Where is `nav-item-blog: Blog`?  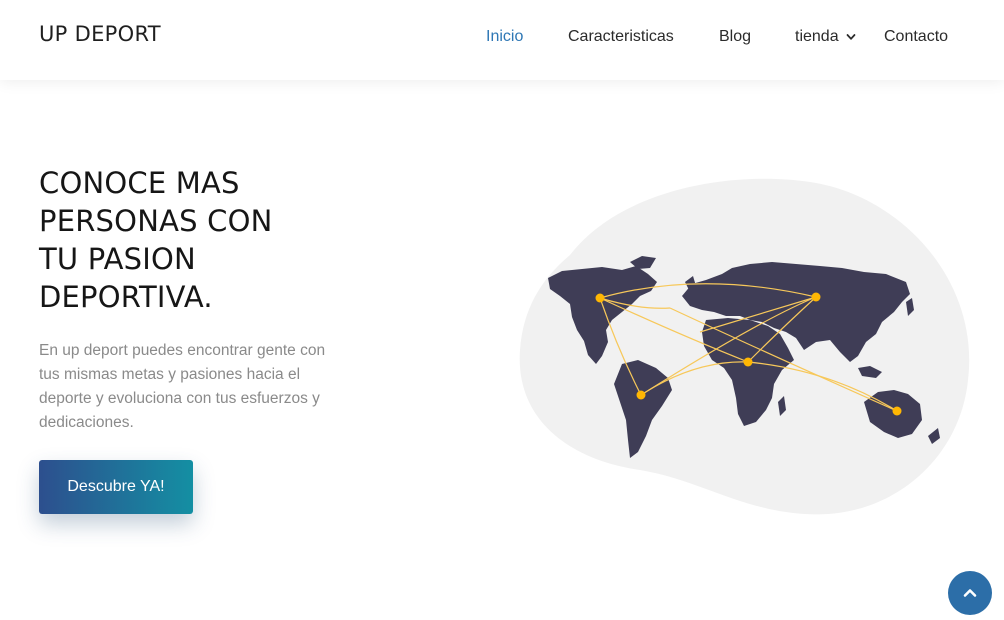 nav-item-blog: Blog is located at coordinates (735, 37).